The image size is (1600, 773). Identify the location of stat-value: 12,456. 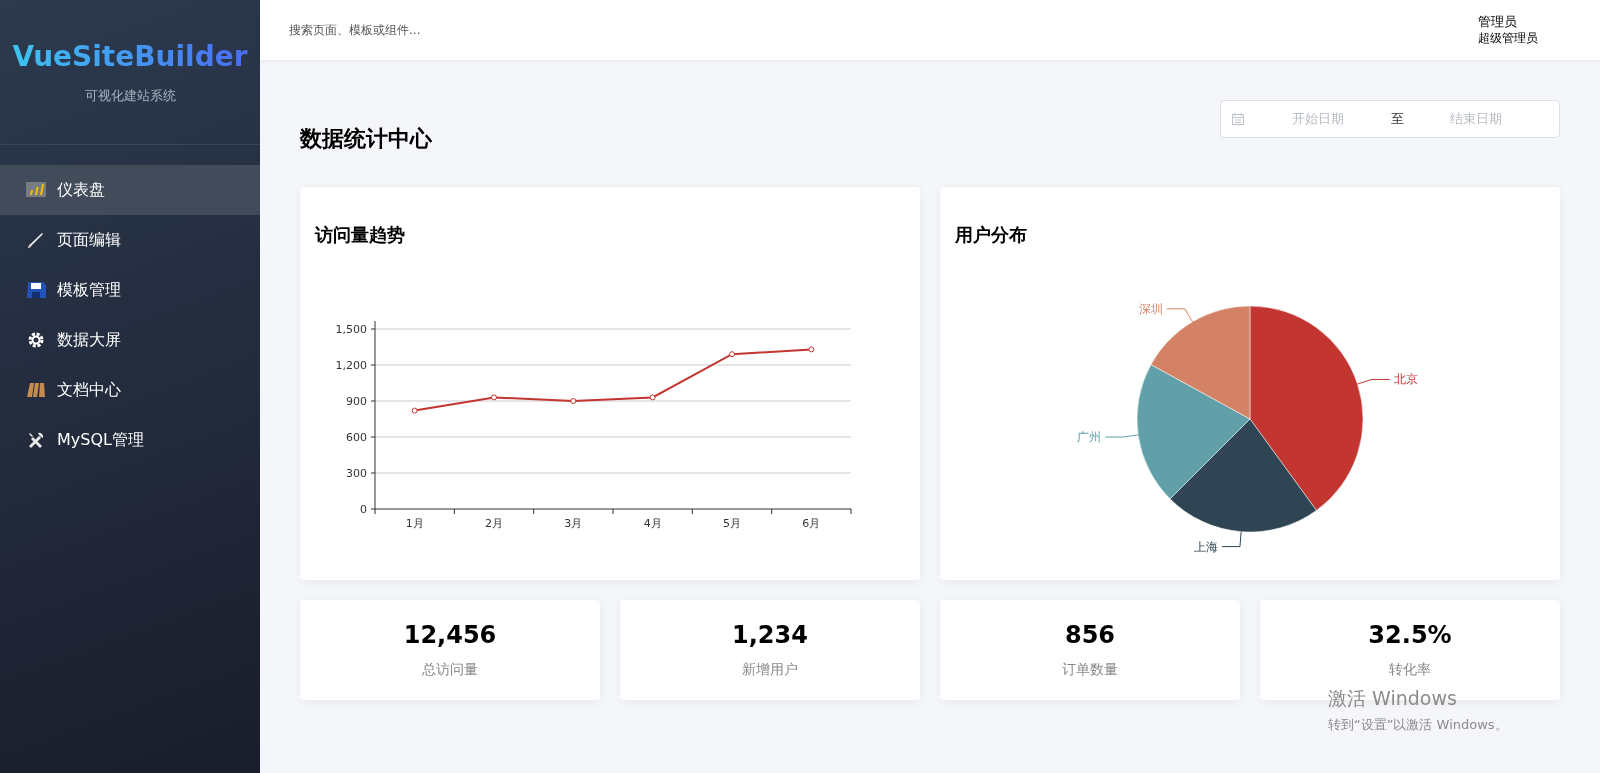
(450, 635).